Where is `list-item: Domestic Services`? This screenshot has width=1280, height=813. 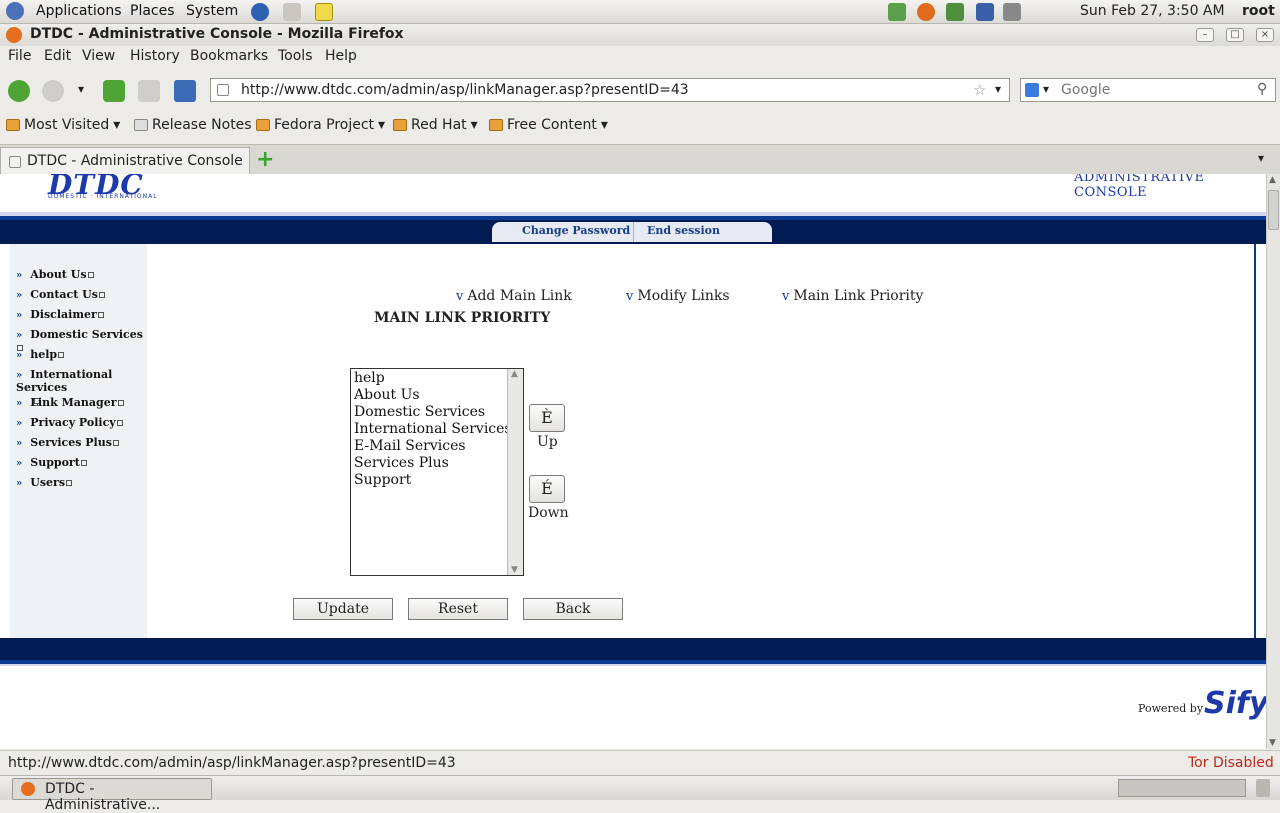
list-item: Domestic Services is located at coordinates (419, 412).